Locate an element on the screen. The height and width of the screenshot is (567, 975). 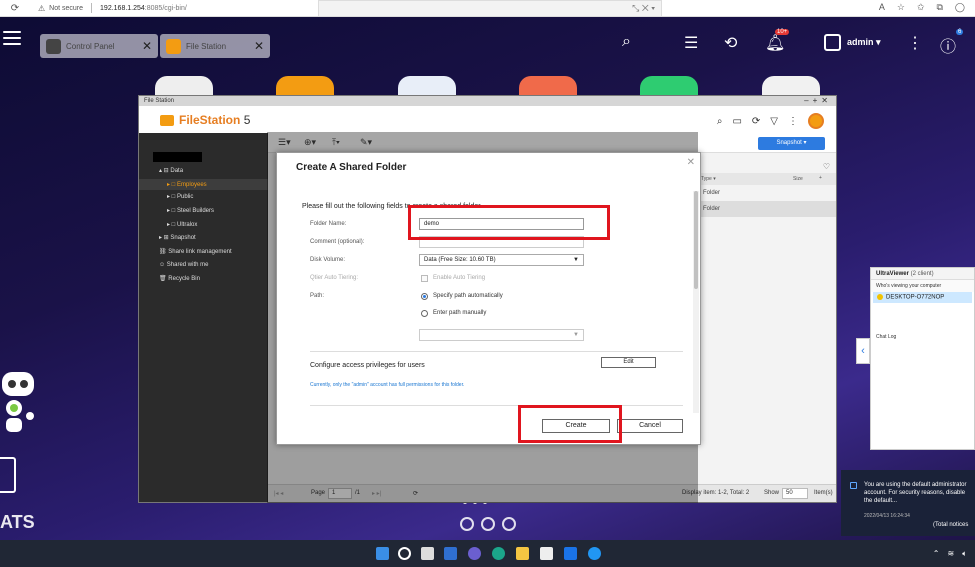
sidebar-item-snapshot: ▸ ⊞ Snapshot is located at coordinates (177, 237).